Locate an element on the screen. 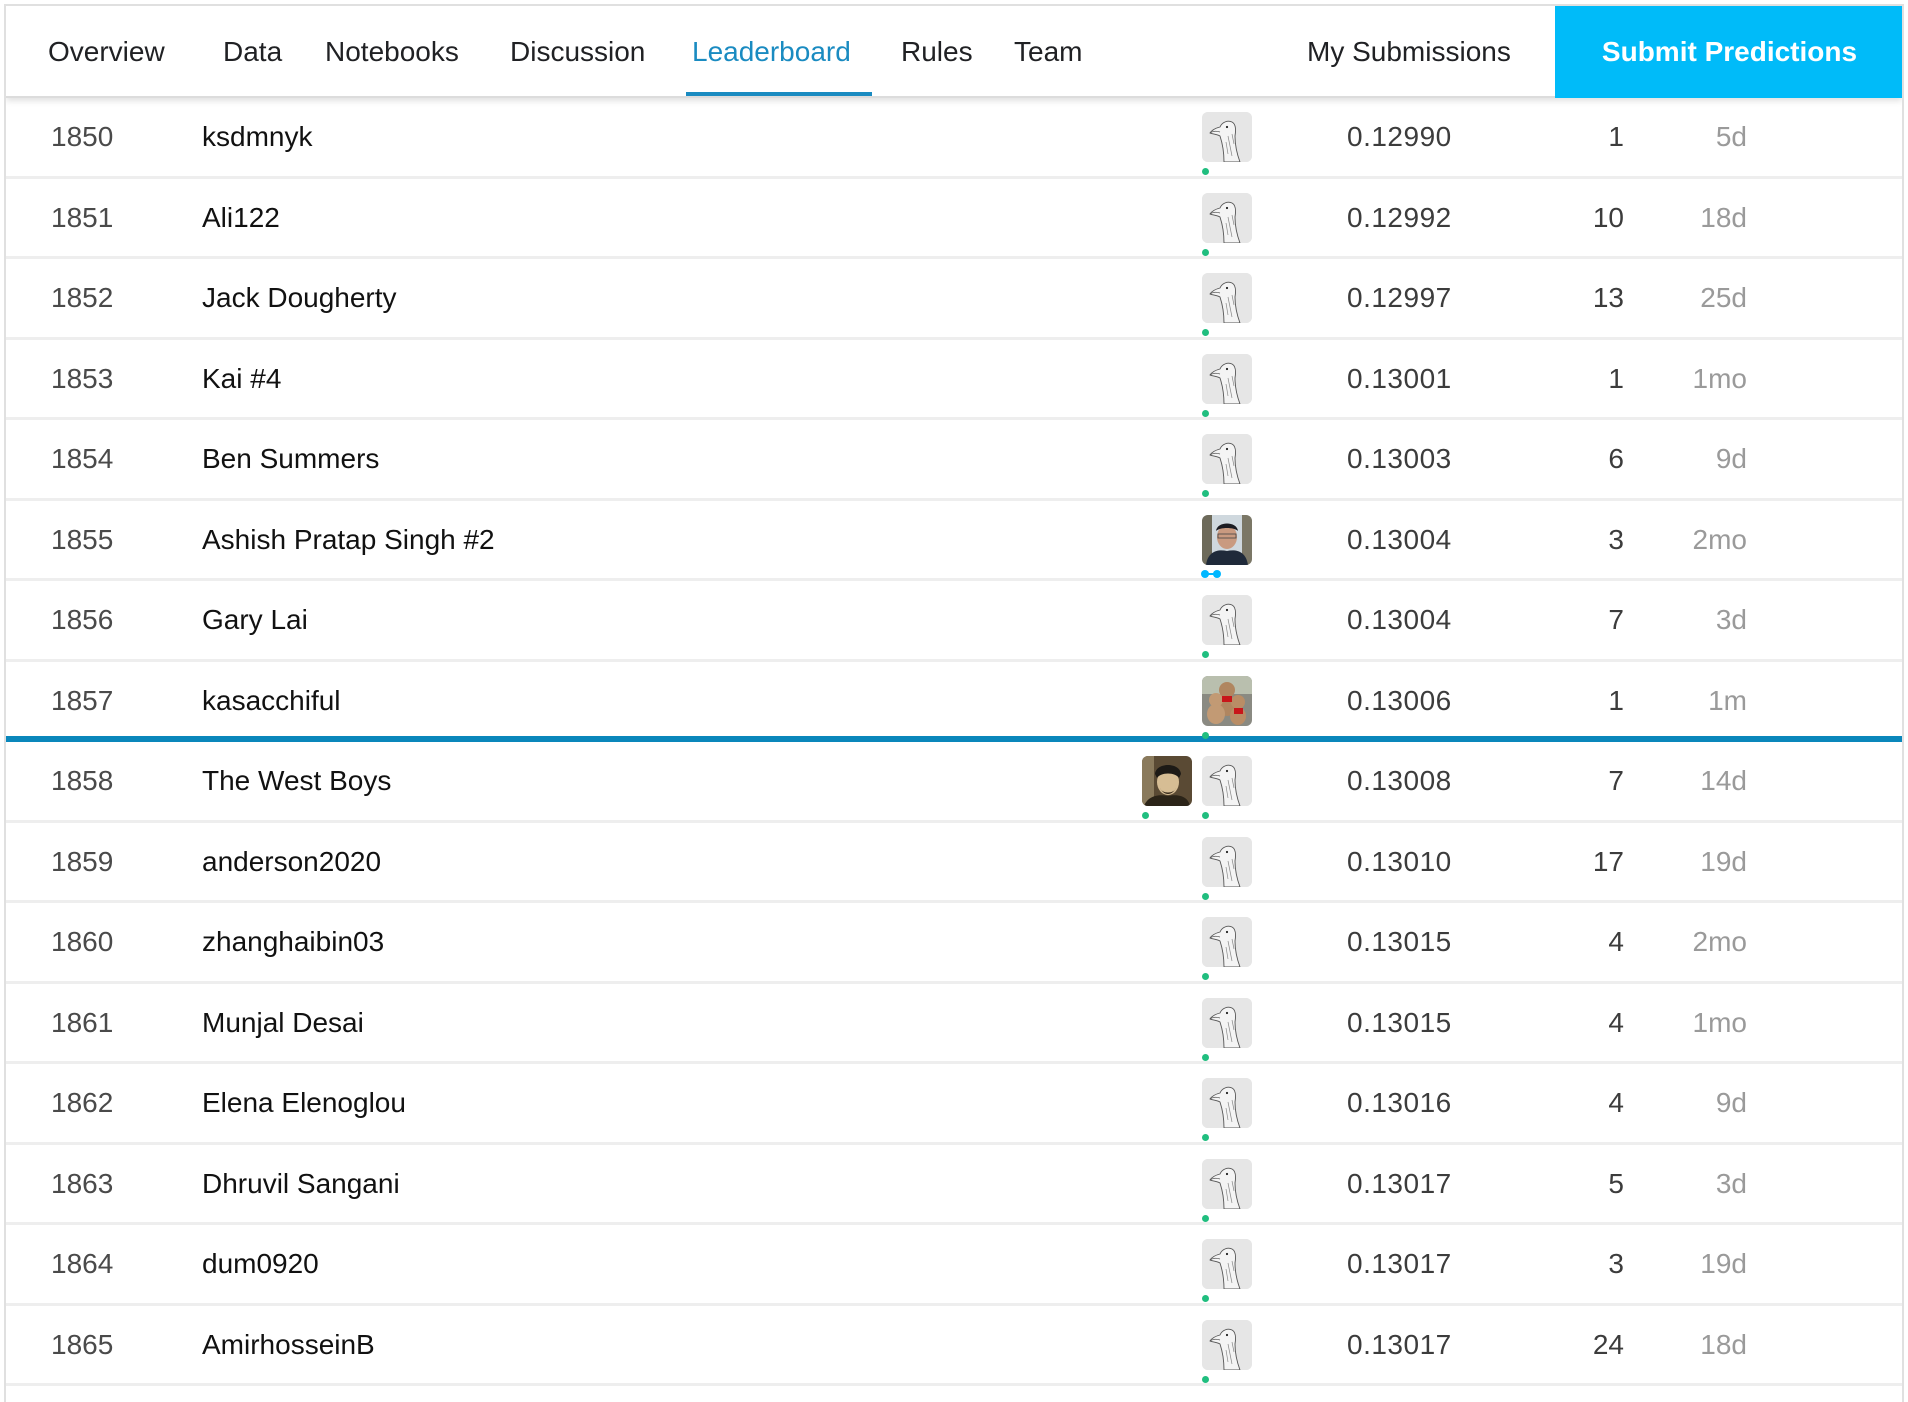 This screenshot has width=1908, height=1402. tab-overview: Overview is located at coordinates (106, 52).